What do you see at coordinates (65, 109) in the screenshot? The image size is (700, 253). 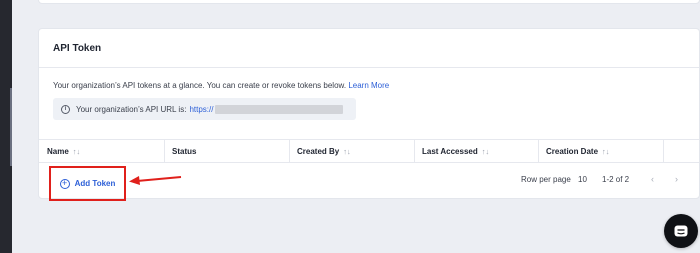 I see `info-icon: i` at bounding box center [65, 109].